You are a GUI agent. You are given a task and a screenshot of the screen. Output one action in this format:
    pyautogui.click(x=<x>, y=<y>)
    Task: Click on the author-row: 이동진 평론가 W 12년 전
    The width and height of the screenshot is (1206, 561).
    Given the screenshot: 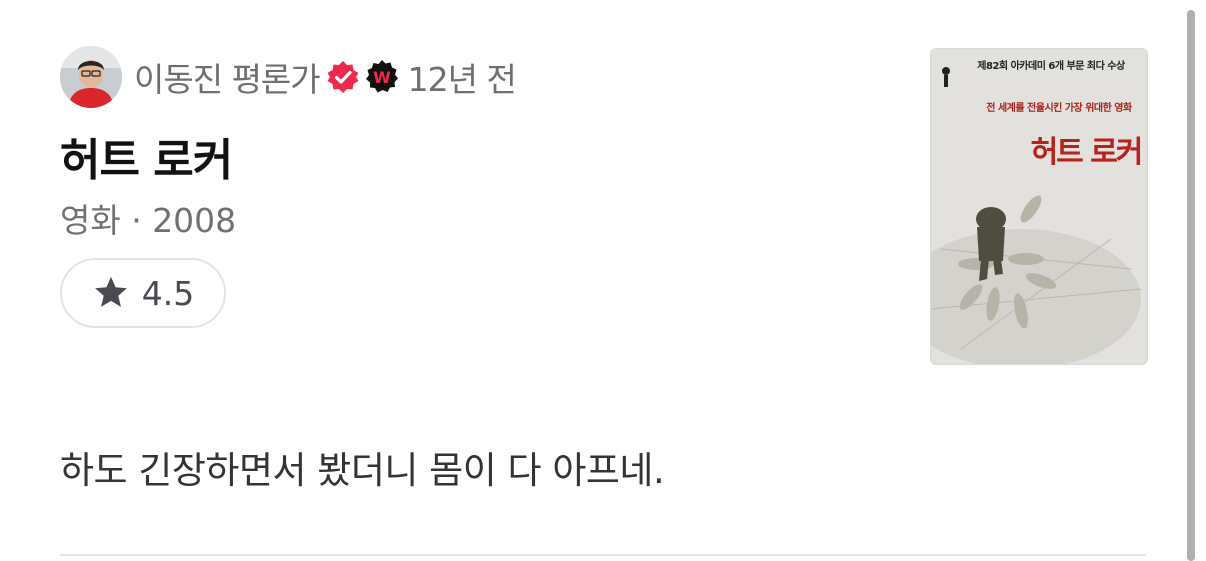 What is the action you would take?
    pyautogui.click(x=288, y=77)
    